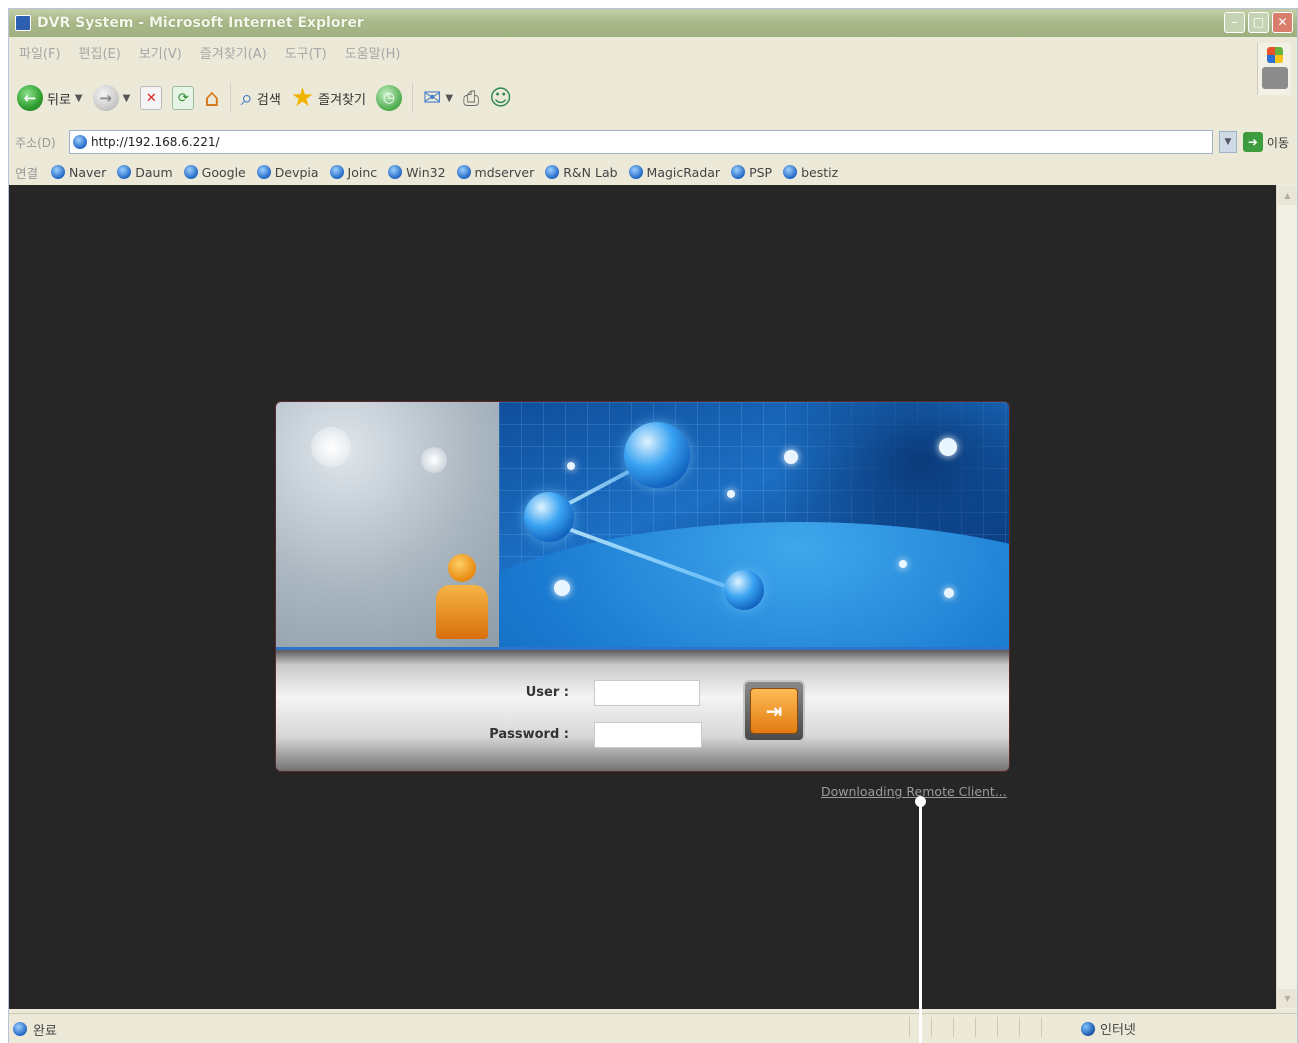 This screenshot has height=1043, width=1298. I want to click on security-zone: 인터넷, so click(1108, 1028).